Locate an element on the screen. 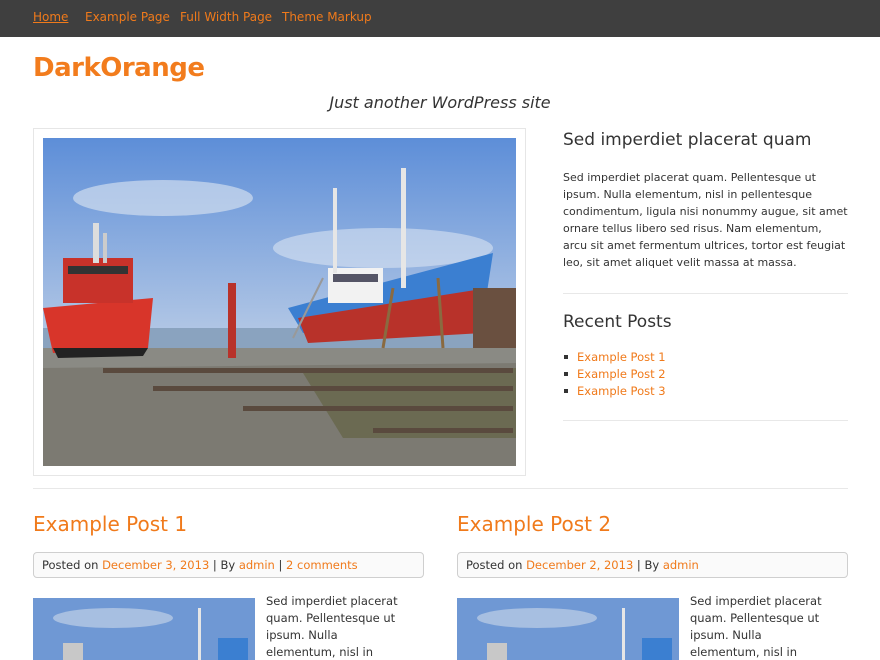 This screenshot has width=880, height=660. recent-post-link: Example Post 1 is located at coordinates (614, 357).